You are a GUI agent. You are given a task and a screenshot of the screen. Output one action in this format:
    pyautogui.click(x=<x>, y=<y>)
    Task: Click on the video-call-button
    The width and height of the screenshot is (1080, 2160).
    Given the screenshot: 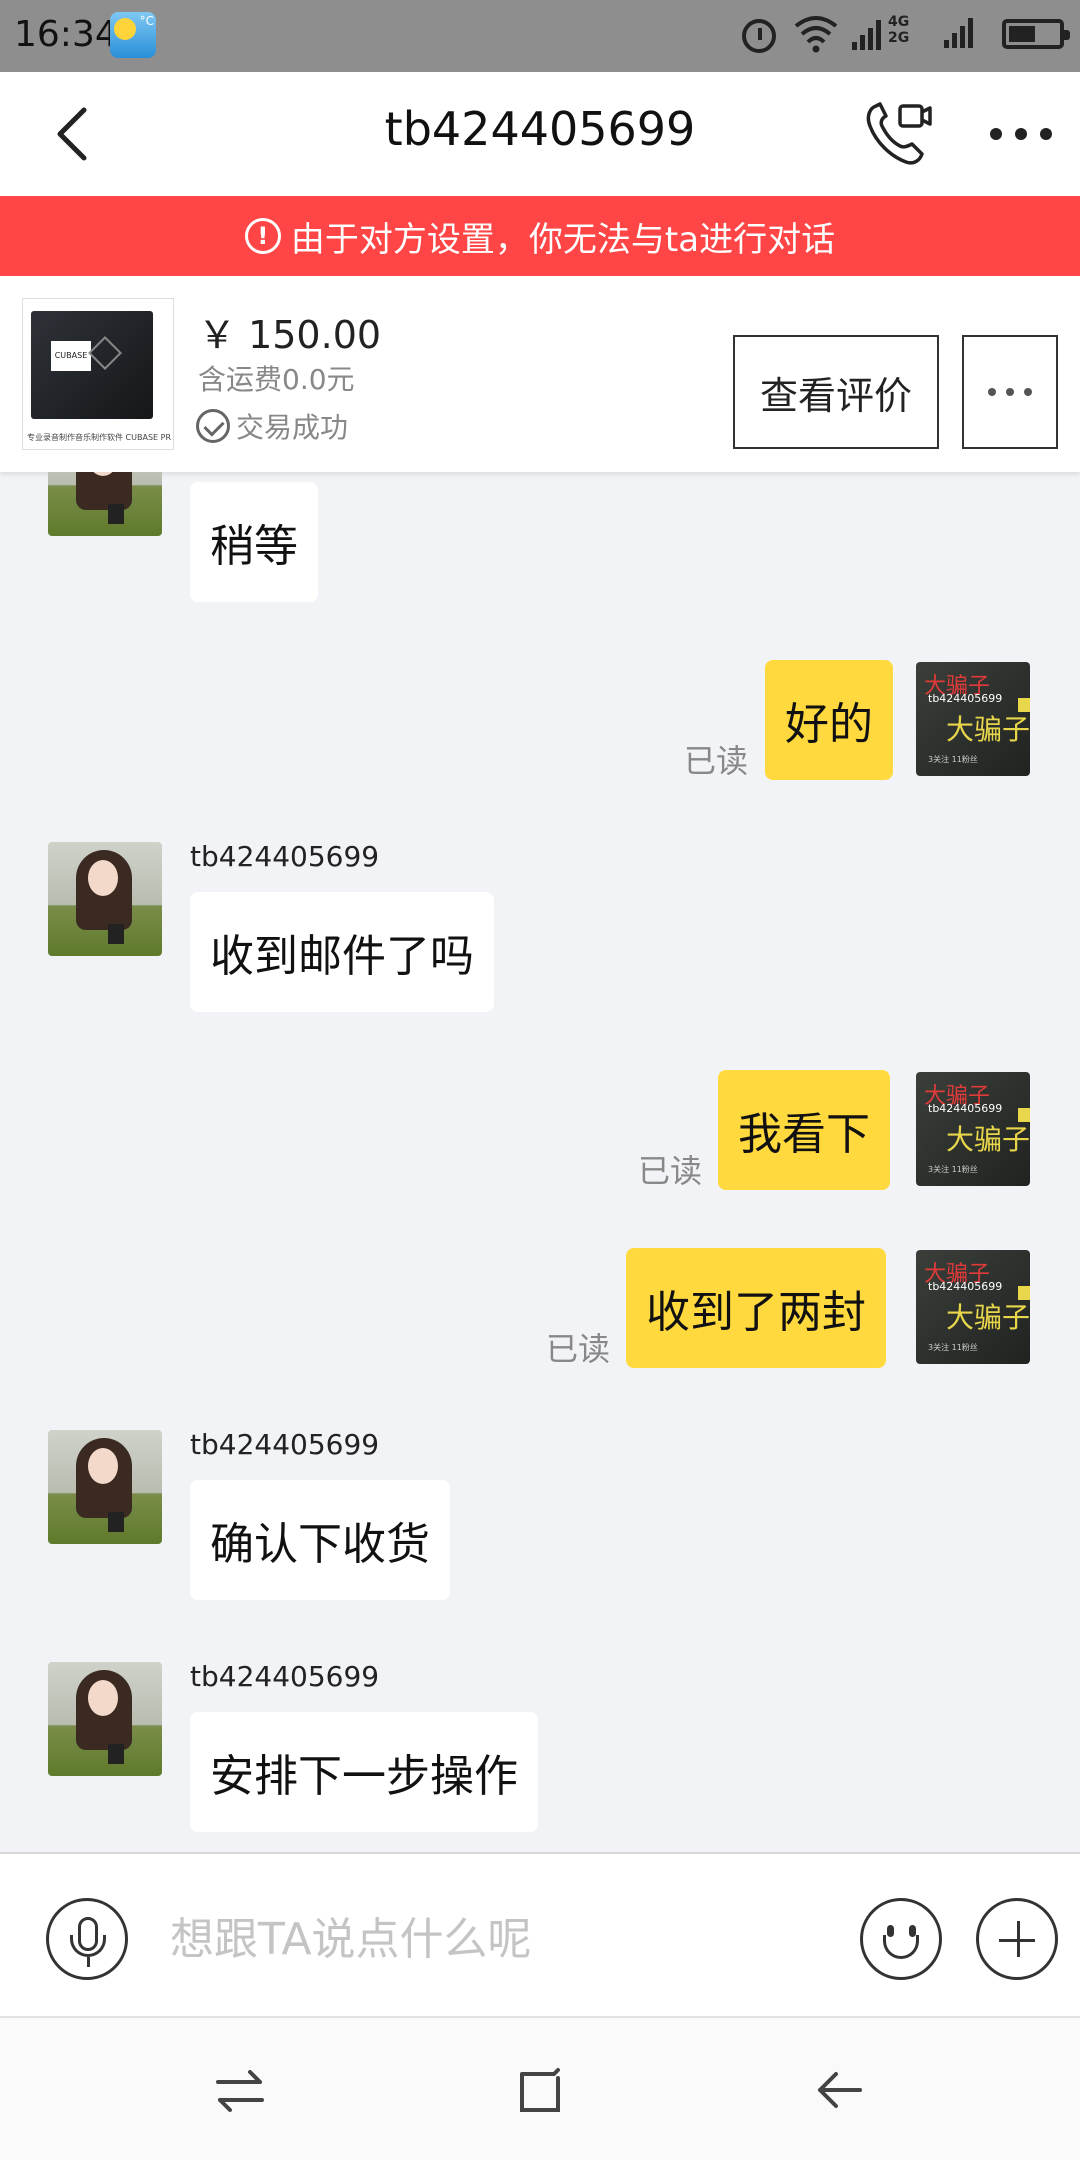 What is the action you would take?
    pyautogui.click(x=897, y=133)
    